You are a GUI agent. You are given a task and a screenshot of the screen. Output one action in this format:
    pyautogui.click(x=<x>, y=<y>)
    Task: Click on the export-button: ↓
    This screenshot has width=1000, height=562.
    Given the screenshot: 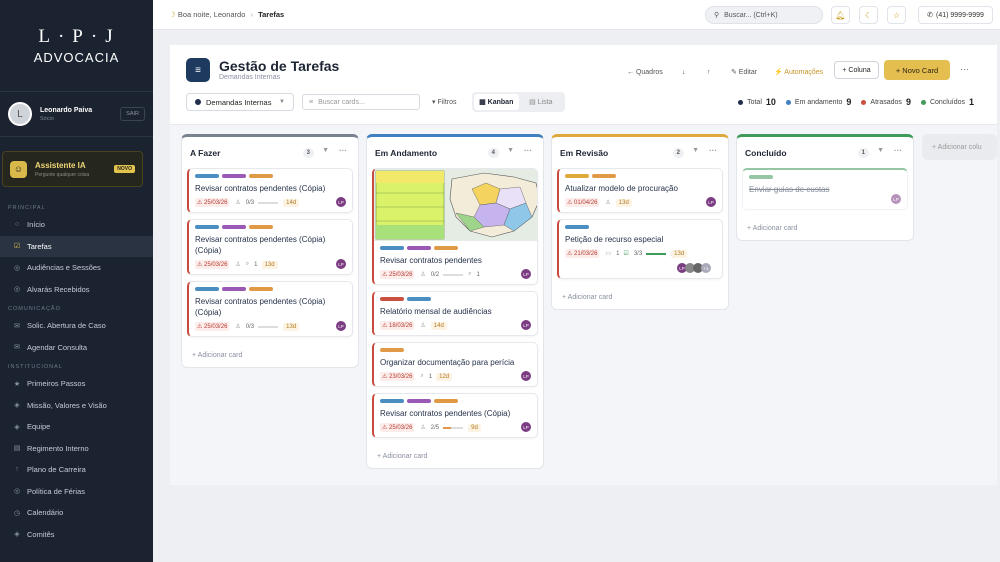 What is the action you would take?
    pyautogui.click(x=684, y=72)
    